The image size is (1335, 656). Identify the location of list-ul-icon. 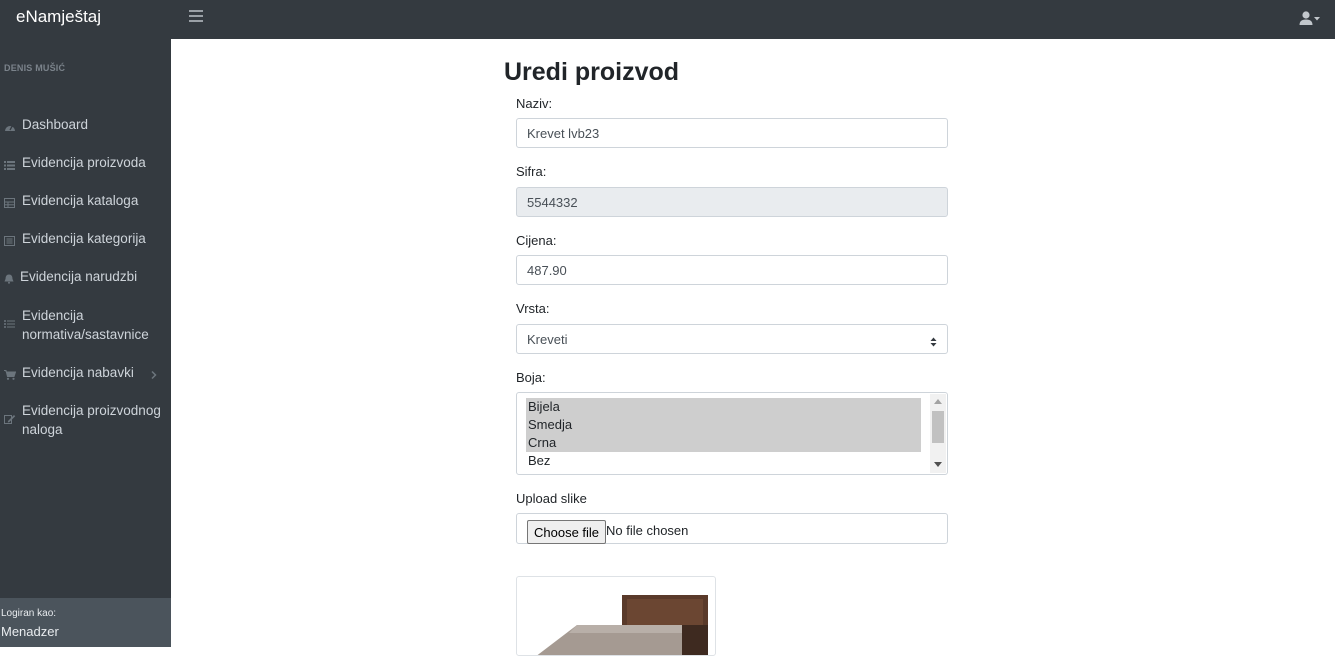
(10, 322).